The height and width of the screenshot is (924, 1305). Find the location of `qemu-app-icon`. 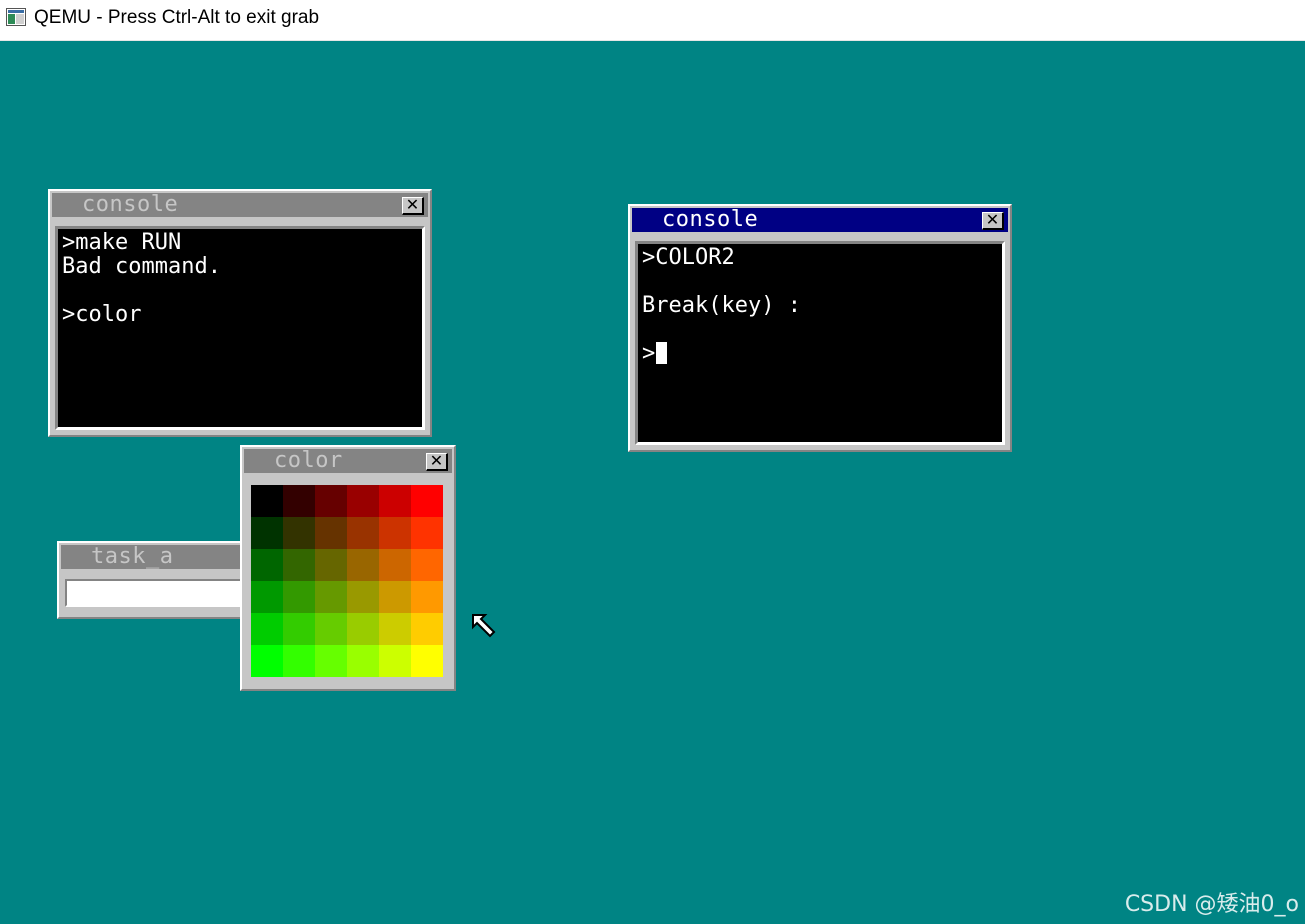

qemu-app-icon is located at coordinates (16, 17).